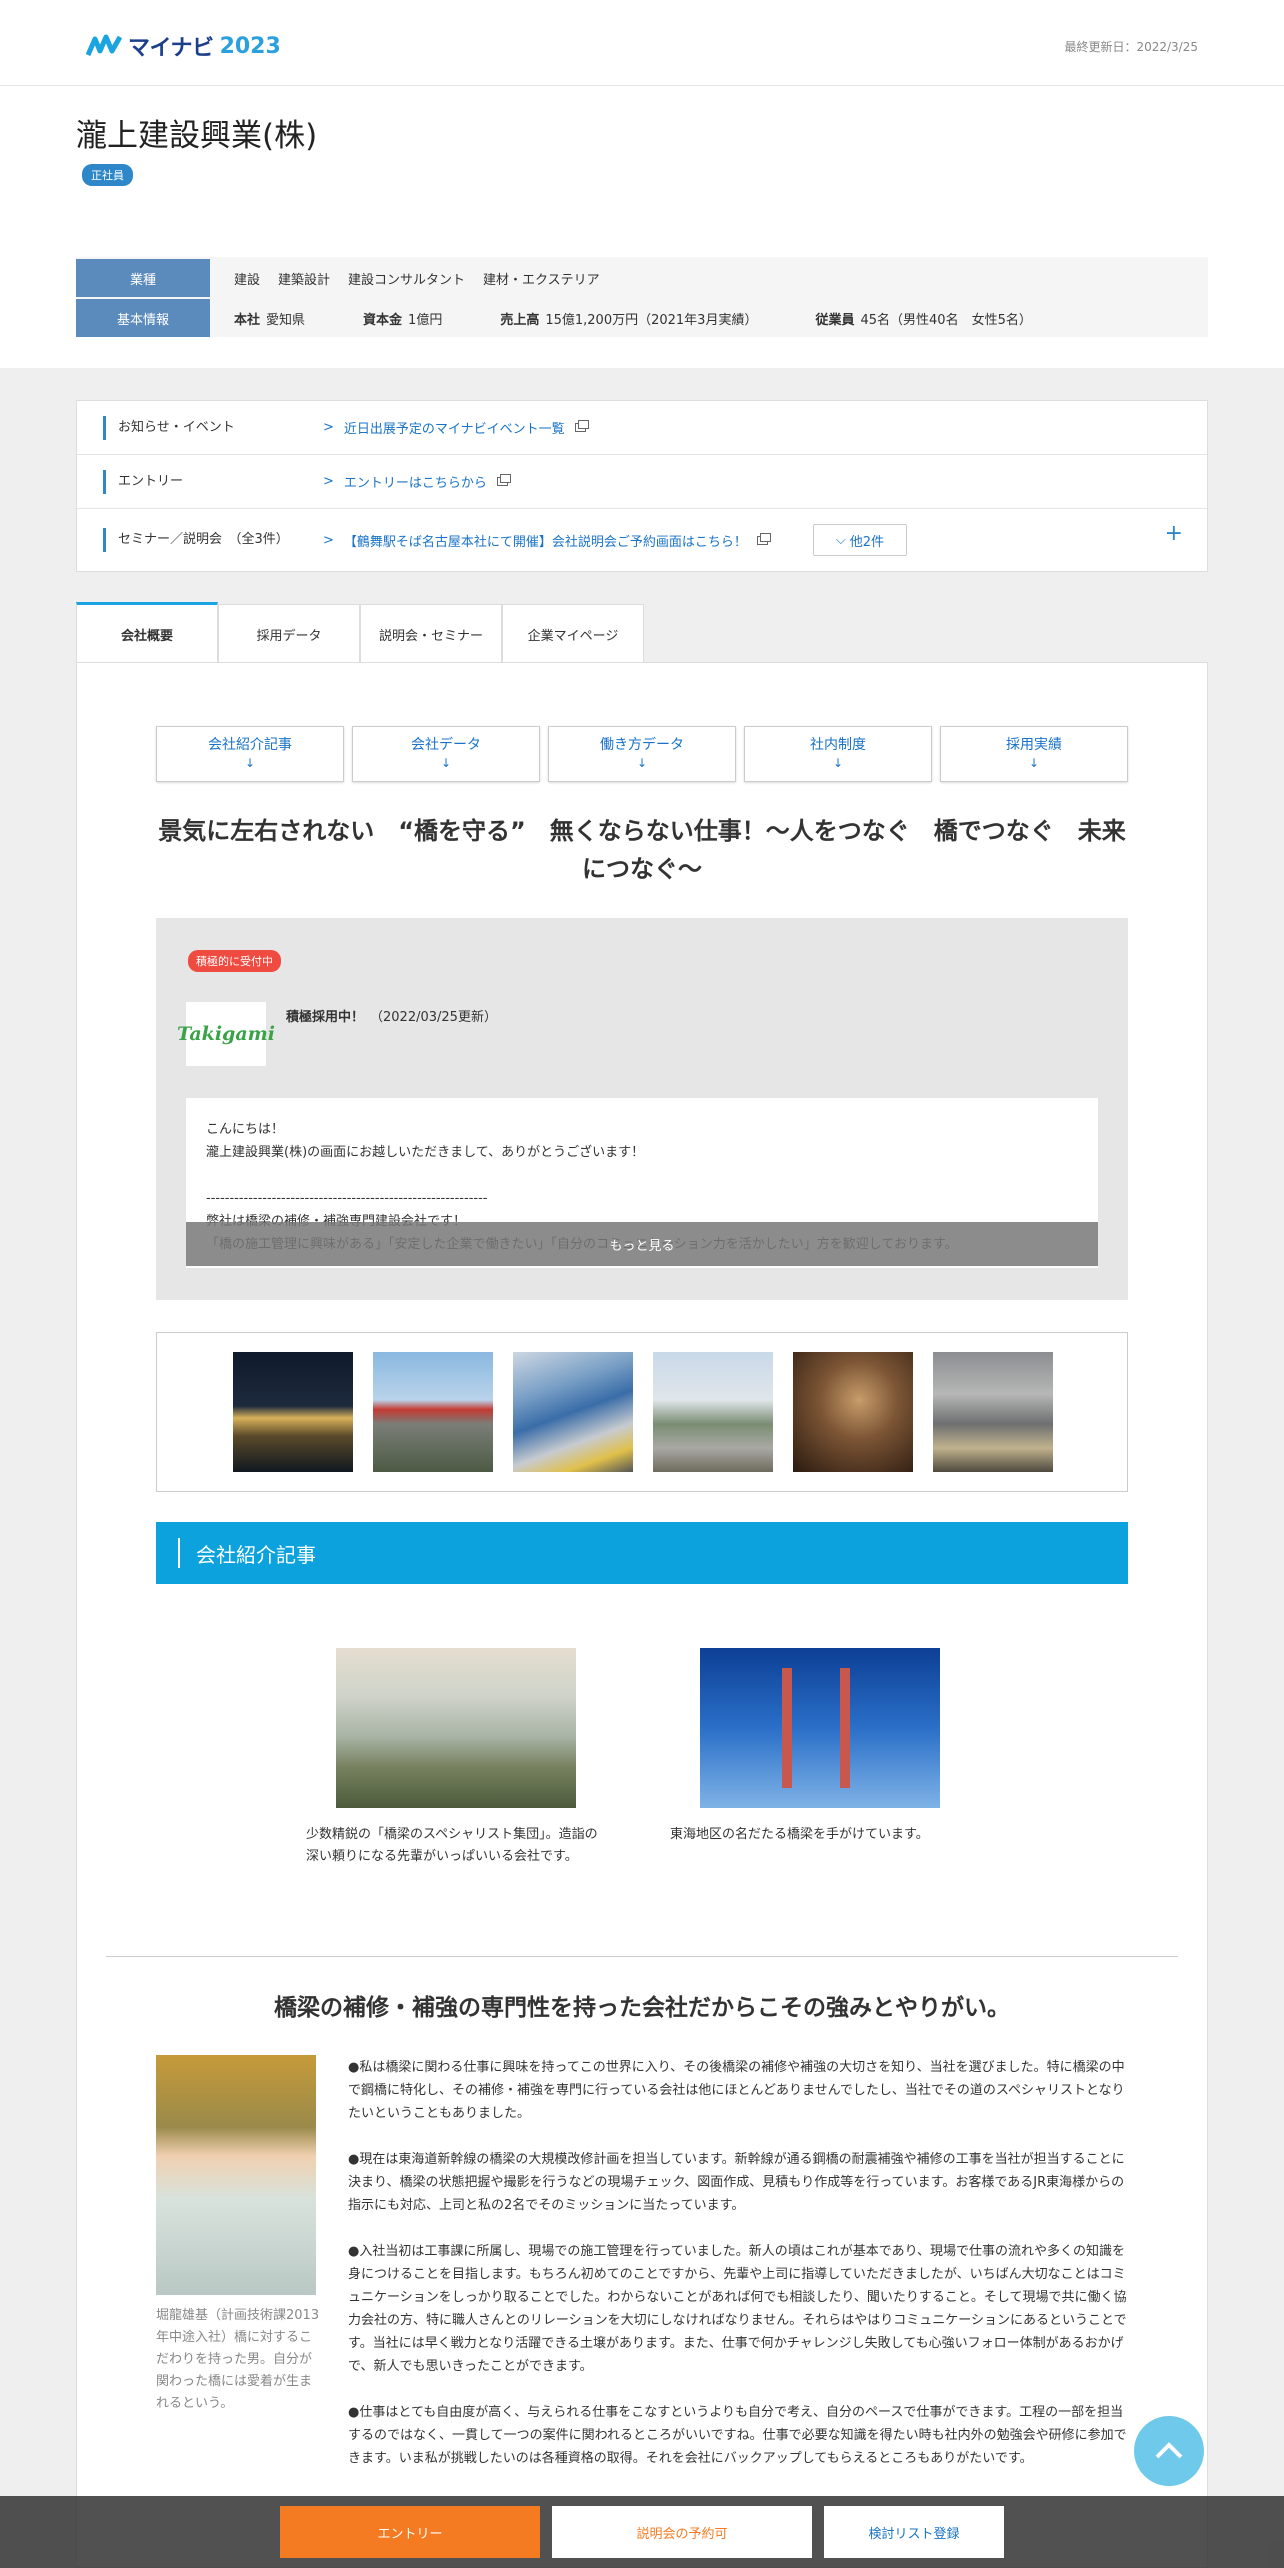 This screenshot has height=2568, width=1284. What do you see at coordinates (289, 634) in the screenshot?
I see `tab-recruit-data: 採用データ` at bounding box center [289, 634].